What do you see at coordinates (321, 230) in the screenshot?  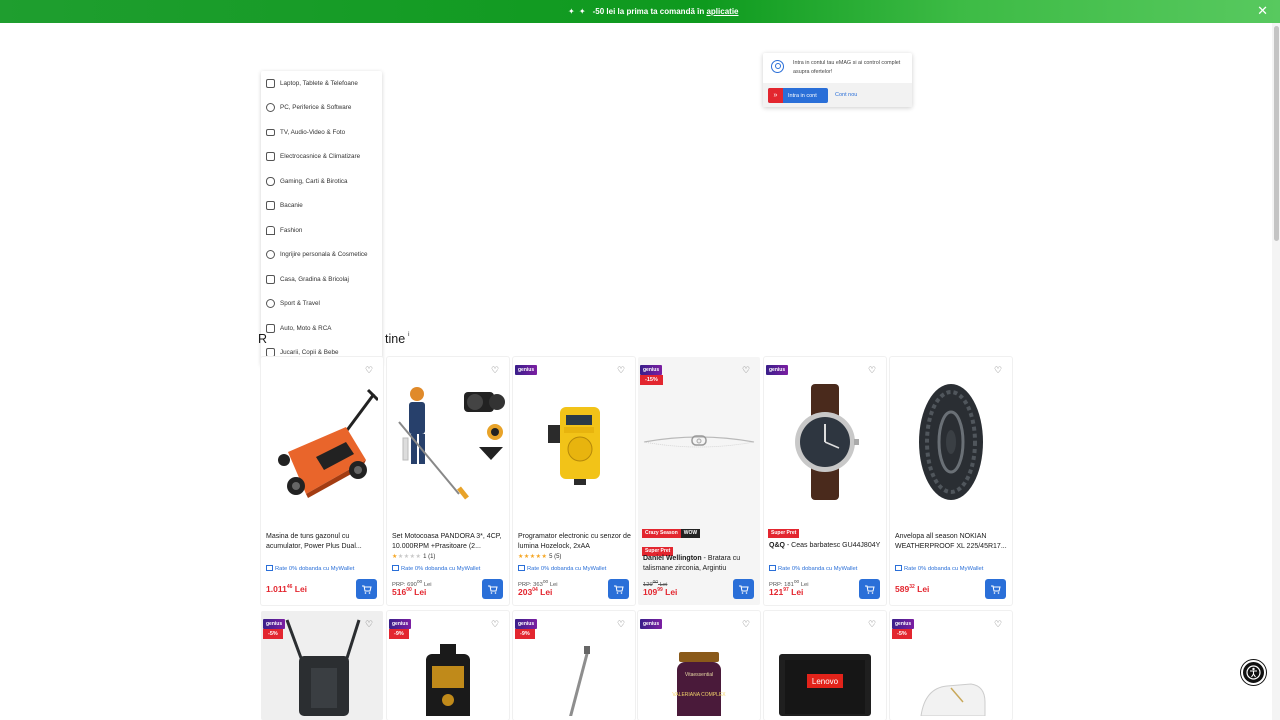 I see `category-item: Fashion` at bounding box center [321, 230].